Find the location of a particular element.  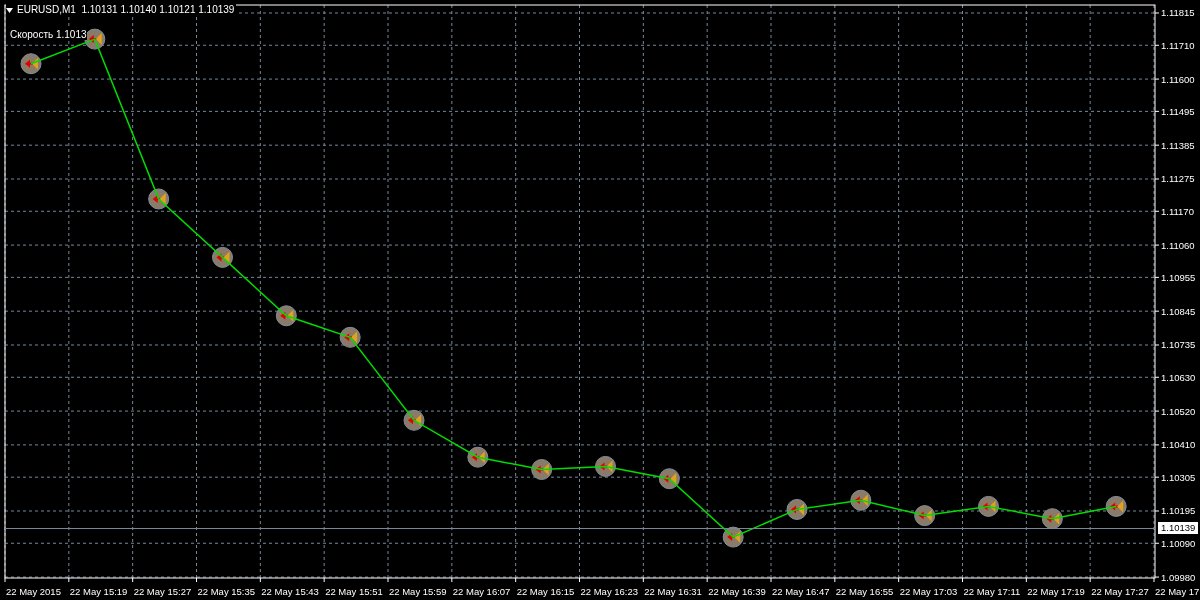

time-axis-label: 22 May 16:07 is located at coordinates (481, 591).